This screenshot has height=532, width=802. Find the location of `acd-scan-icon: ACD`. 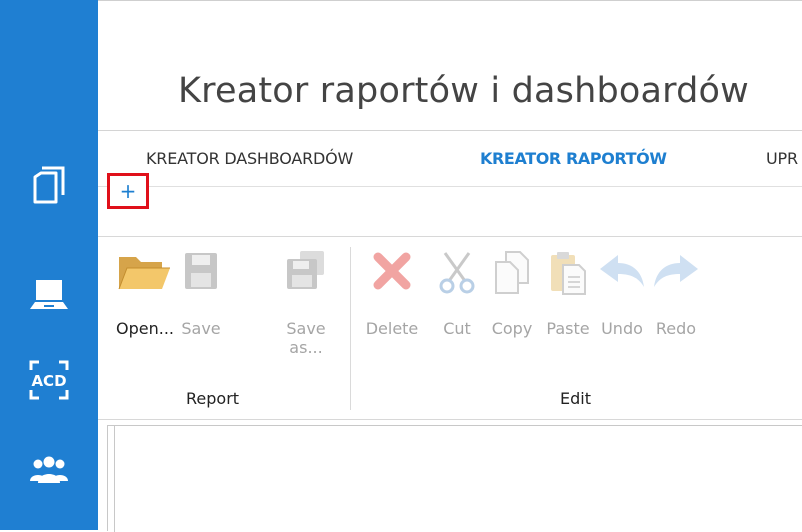

acd-scan-icon: ACD is located at coordinates (49, 380).